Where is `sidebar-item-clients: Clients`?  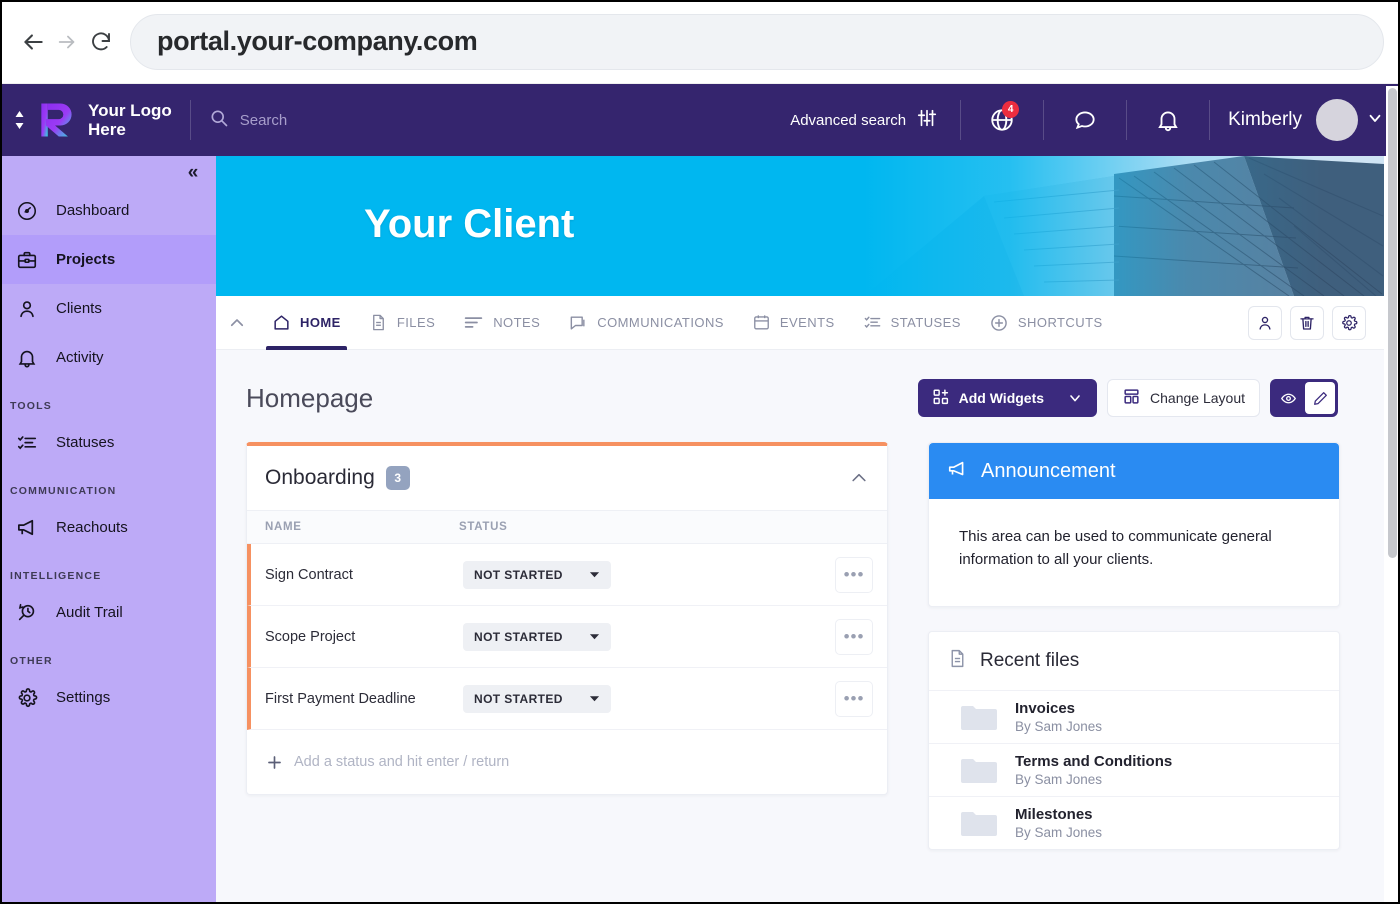 sidebar-item-clients: Clients is located at coordinates (108, 308).